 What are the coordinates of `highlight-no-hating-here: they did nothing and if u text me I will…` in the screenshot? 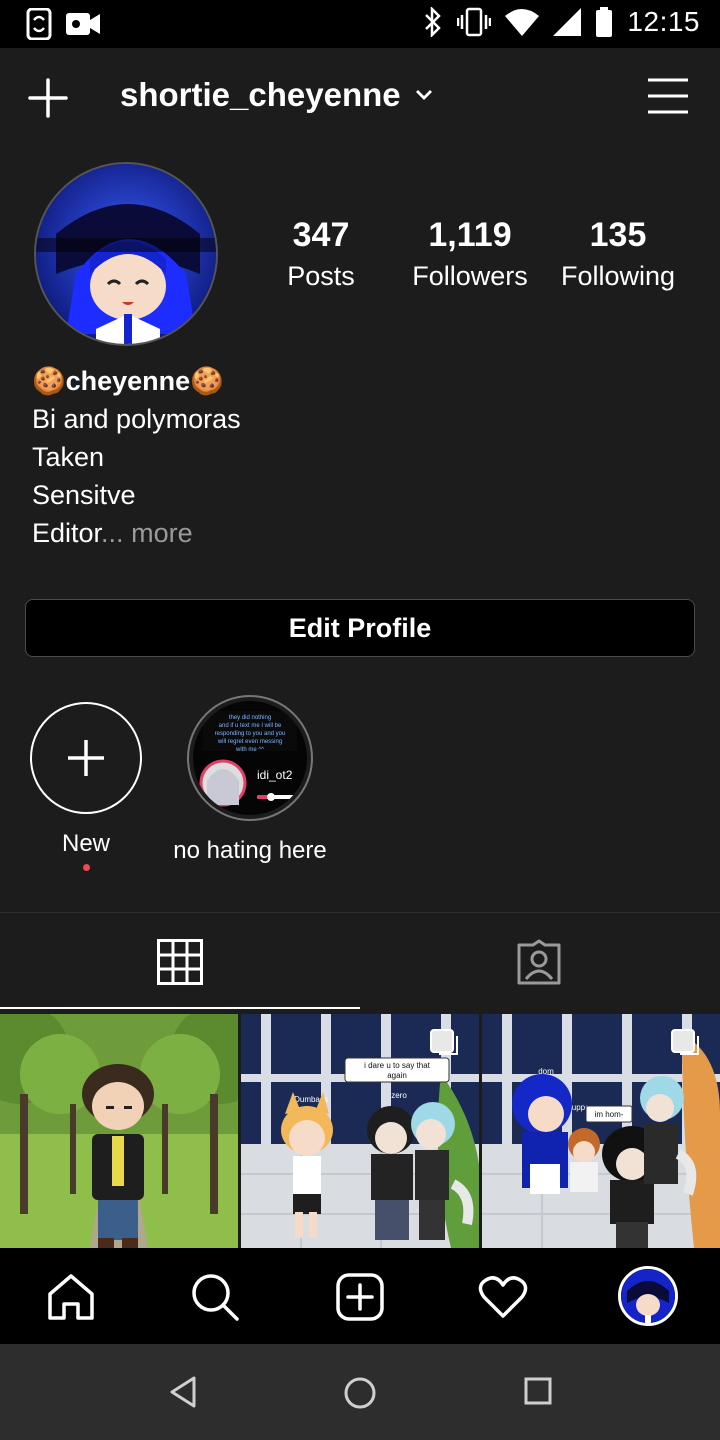 It's located at (250, 780).